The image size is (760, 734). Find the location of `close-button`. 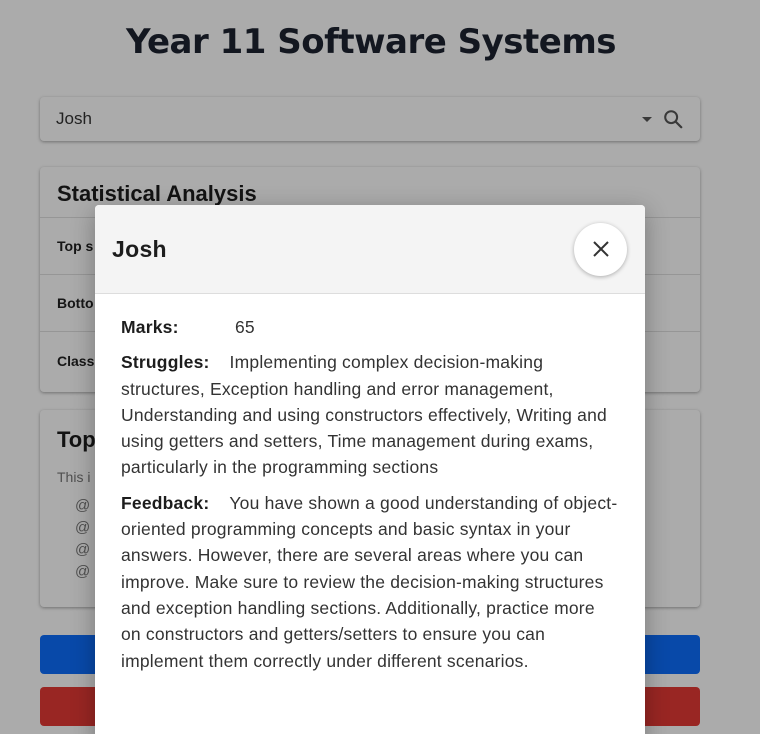

close-button is located at coordinates (600, 249).